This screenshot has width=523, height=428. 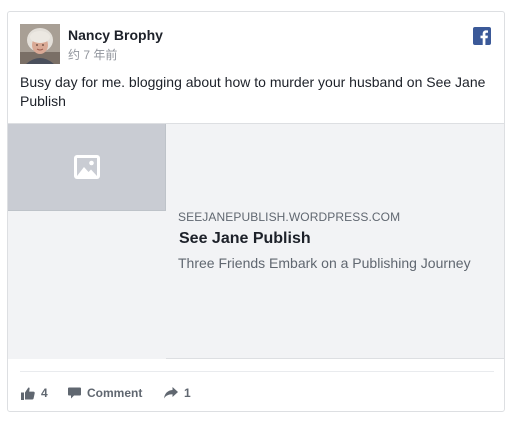 I want to click on like-button: 4, so click(x=34, y=393).